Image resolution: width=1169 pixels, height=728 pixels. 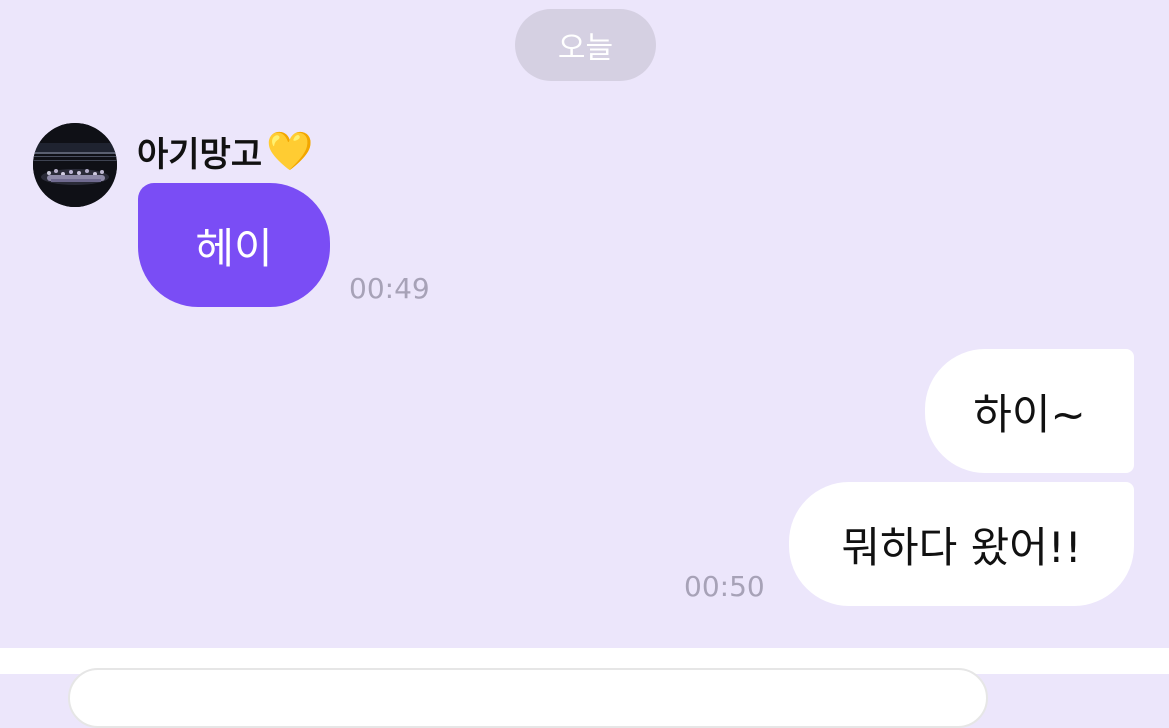 What do you see at coordinates (724, 586) in the screenshot?
I see `outgoing-message-time: 00:50` at bounding box center [724, 586].